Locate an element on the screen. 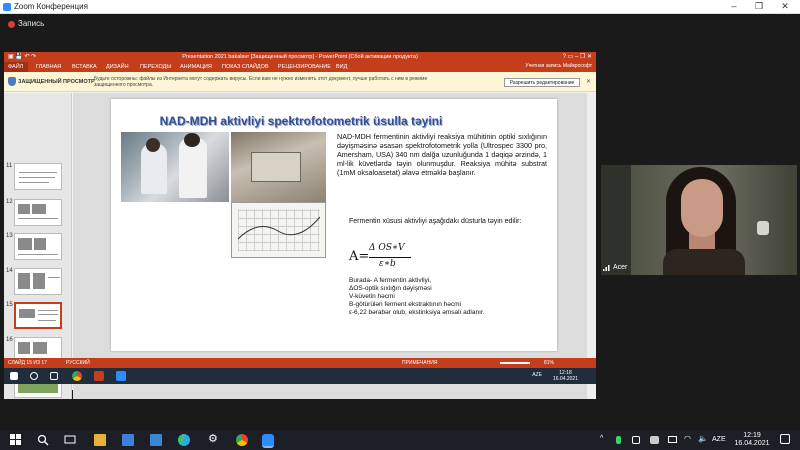 The width and height of the screenshot is (800, 450). close-button: ✕ is located at coordinates (785, 6).